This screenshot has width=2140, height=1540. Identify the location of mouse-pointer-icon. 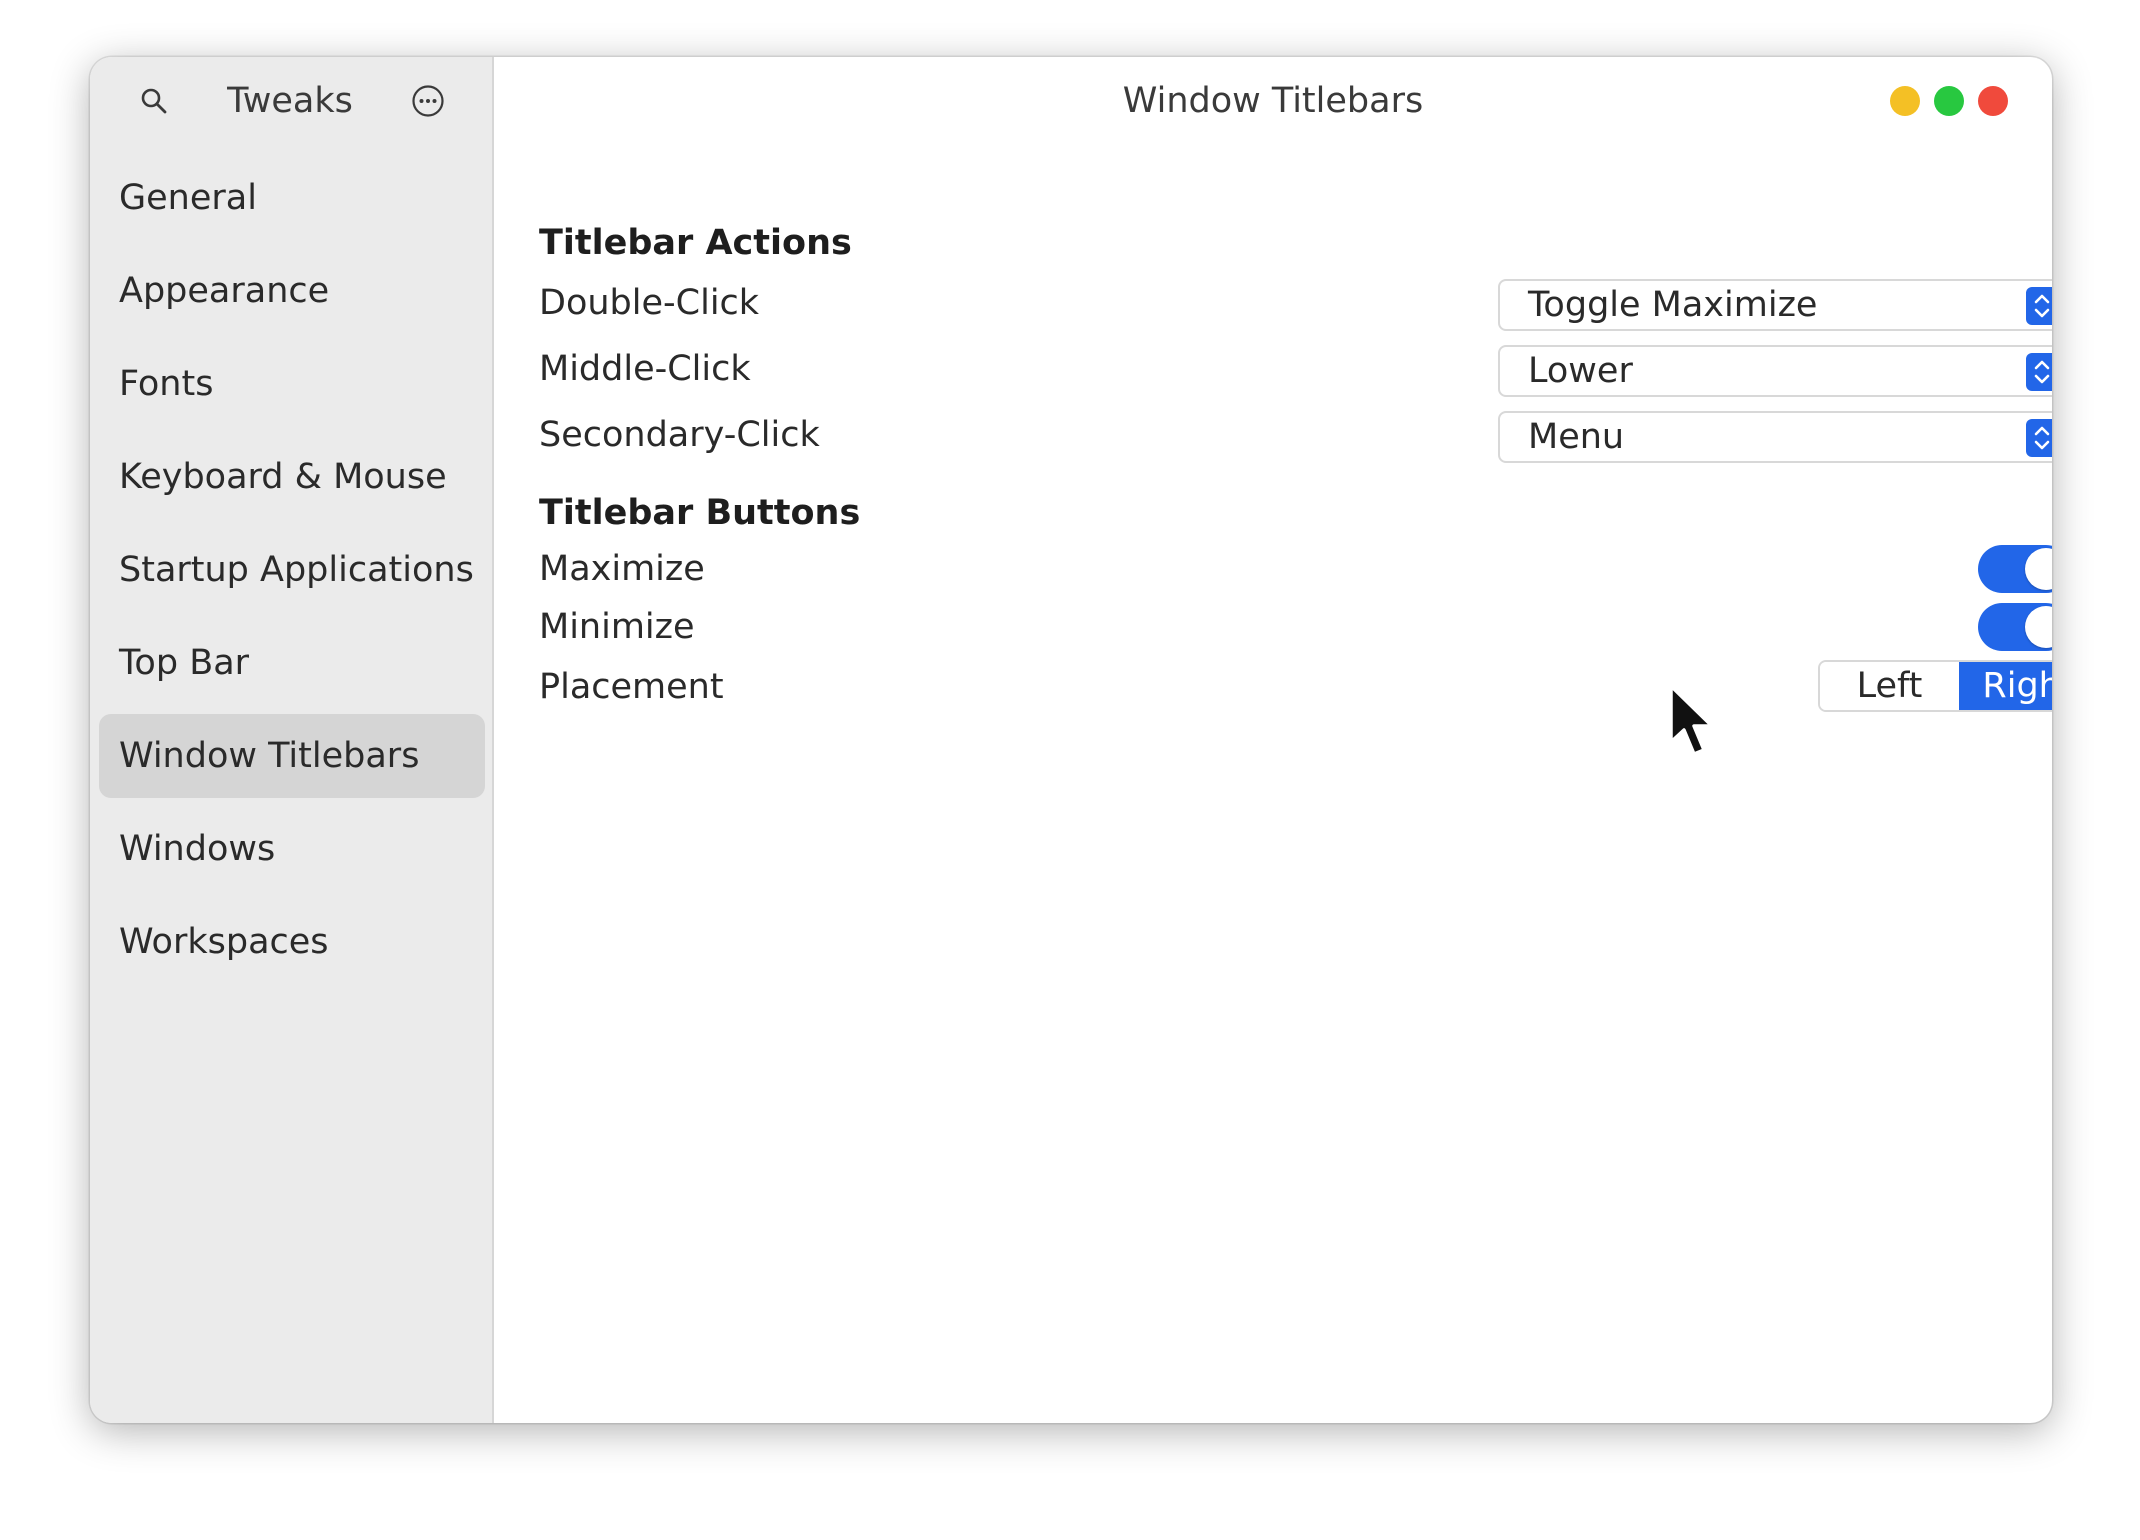
(1691, 720).